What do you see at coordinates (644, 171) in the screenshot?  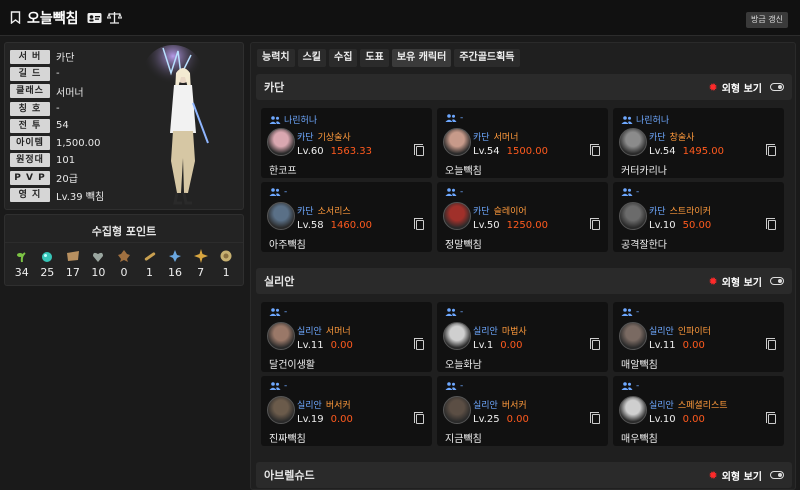 I see `character-name: 커터카리나` at bounding box center [644, 171].